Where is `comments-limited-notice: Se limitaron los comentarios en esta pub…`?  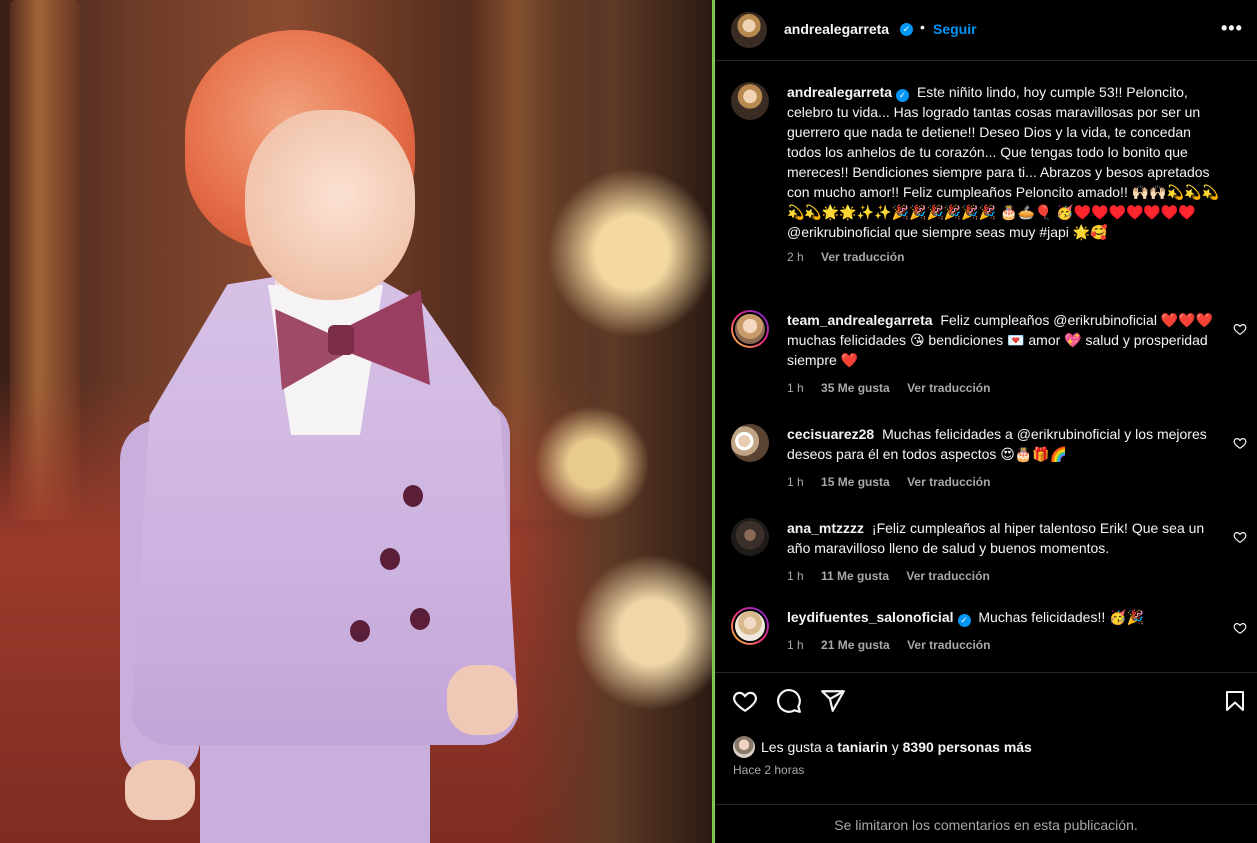 comments-limited-notice: Se limitaron los comentarios en esta pub… is located at coordinates (986, 823).